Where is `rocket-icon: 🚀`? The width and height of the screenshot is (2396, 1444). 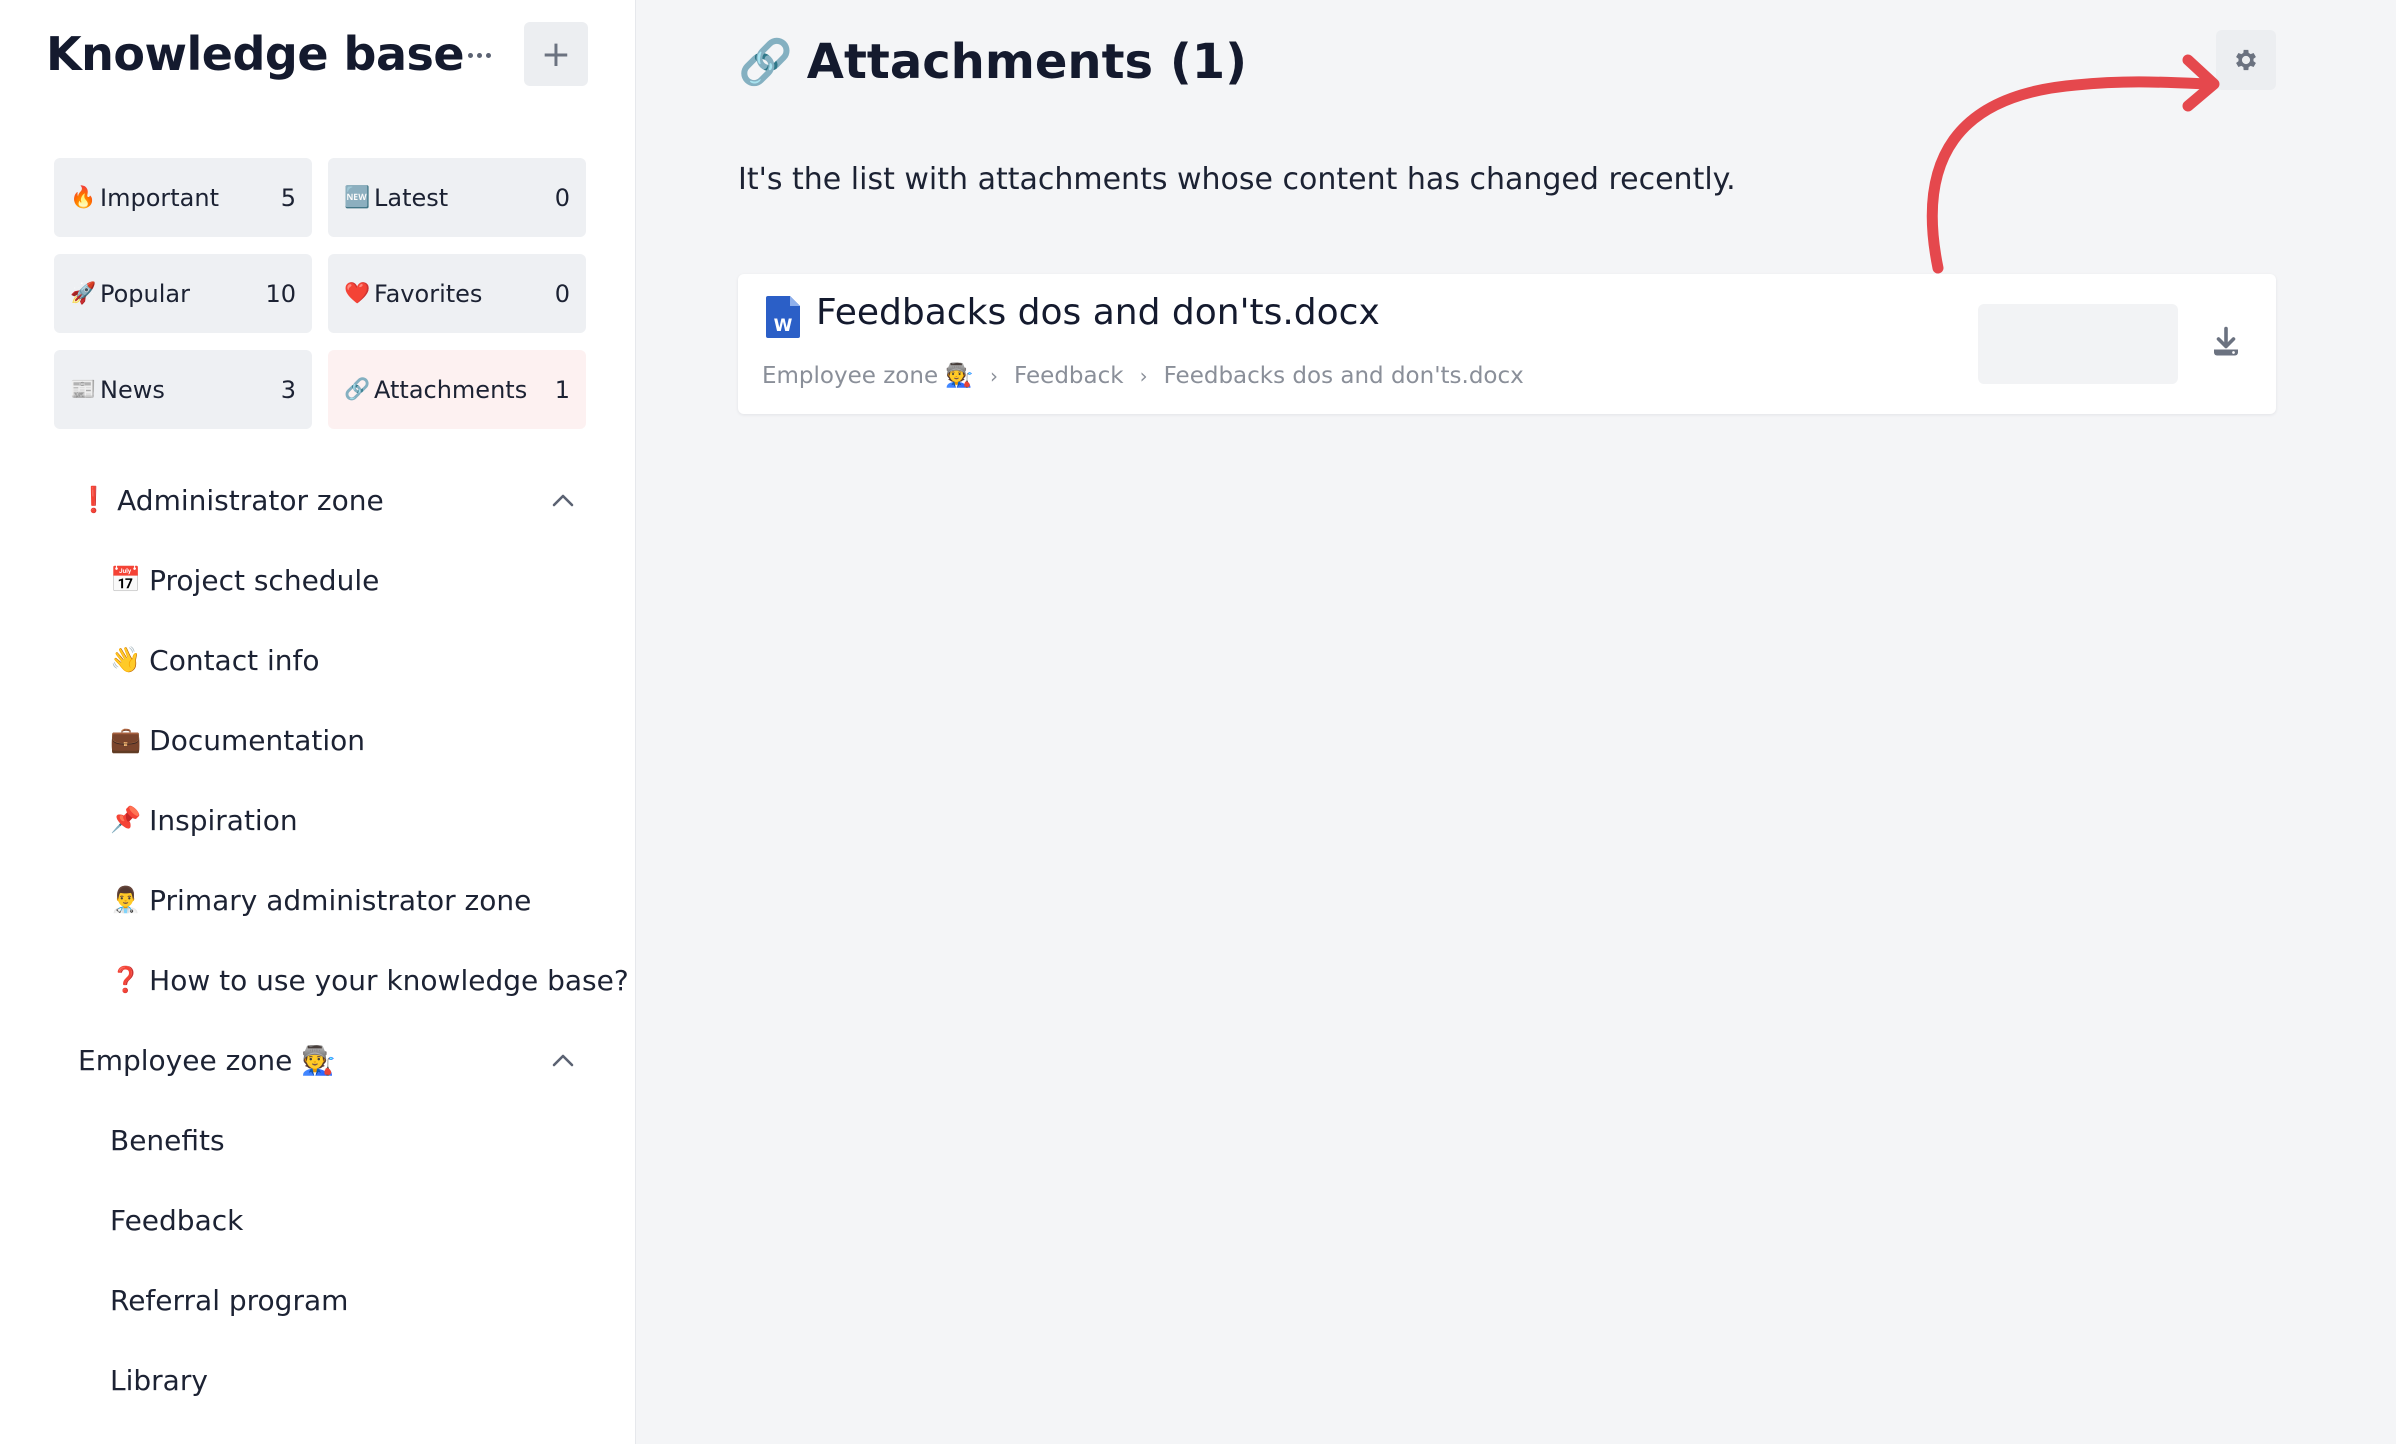
rocket-icon: 🚀 is located at coordinates (83, 293).